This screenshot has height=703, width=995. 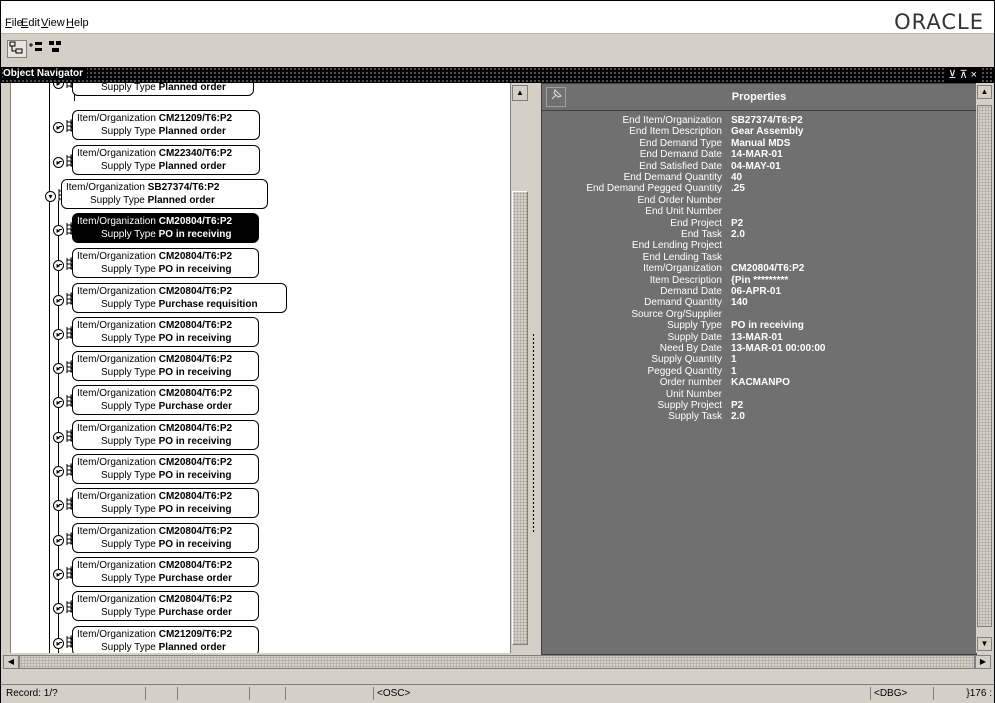 I want to click on property-value: Manual MDS, so click(x=760, y=143).